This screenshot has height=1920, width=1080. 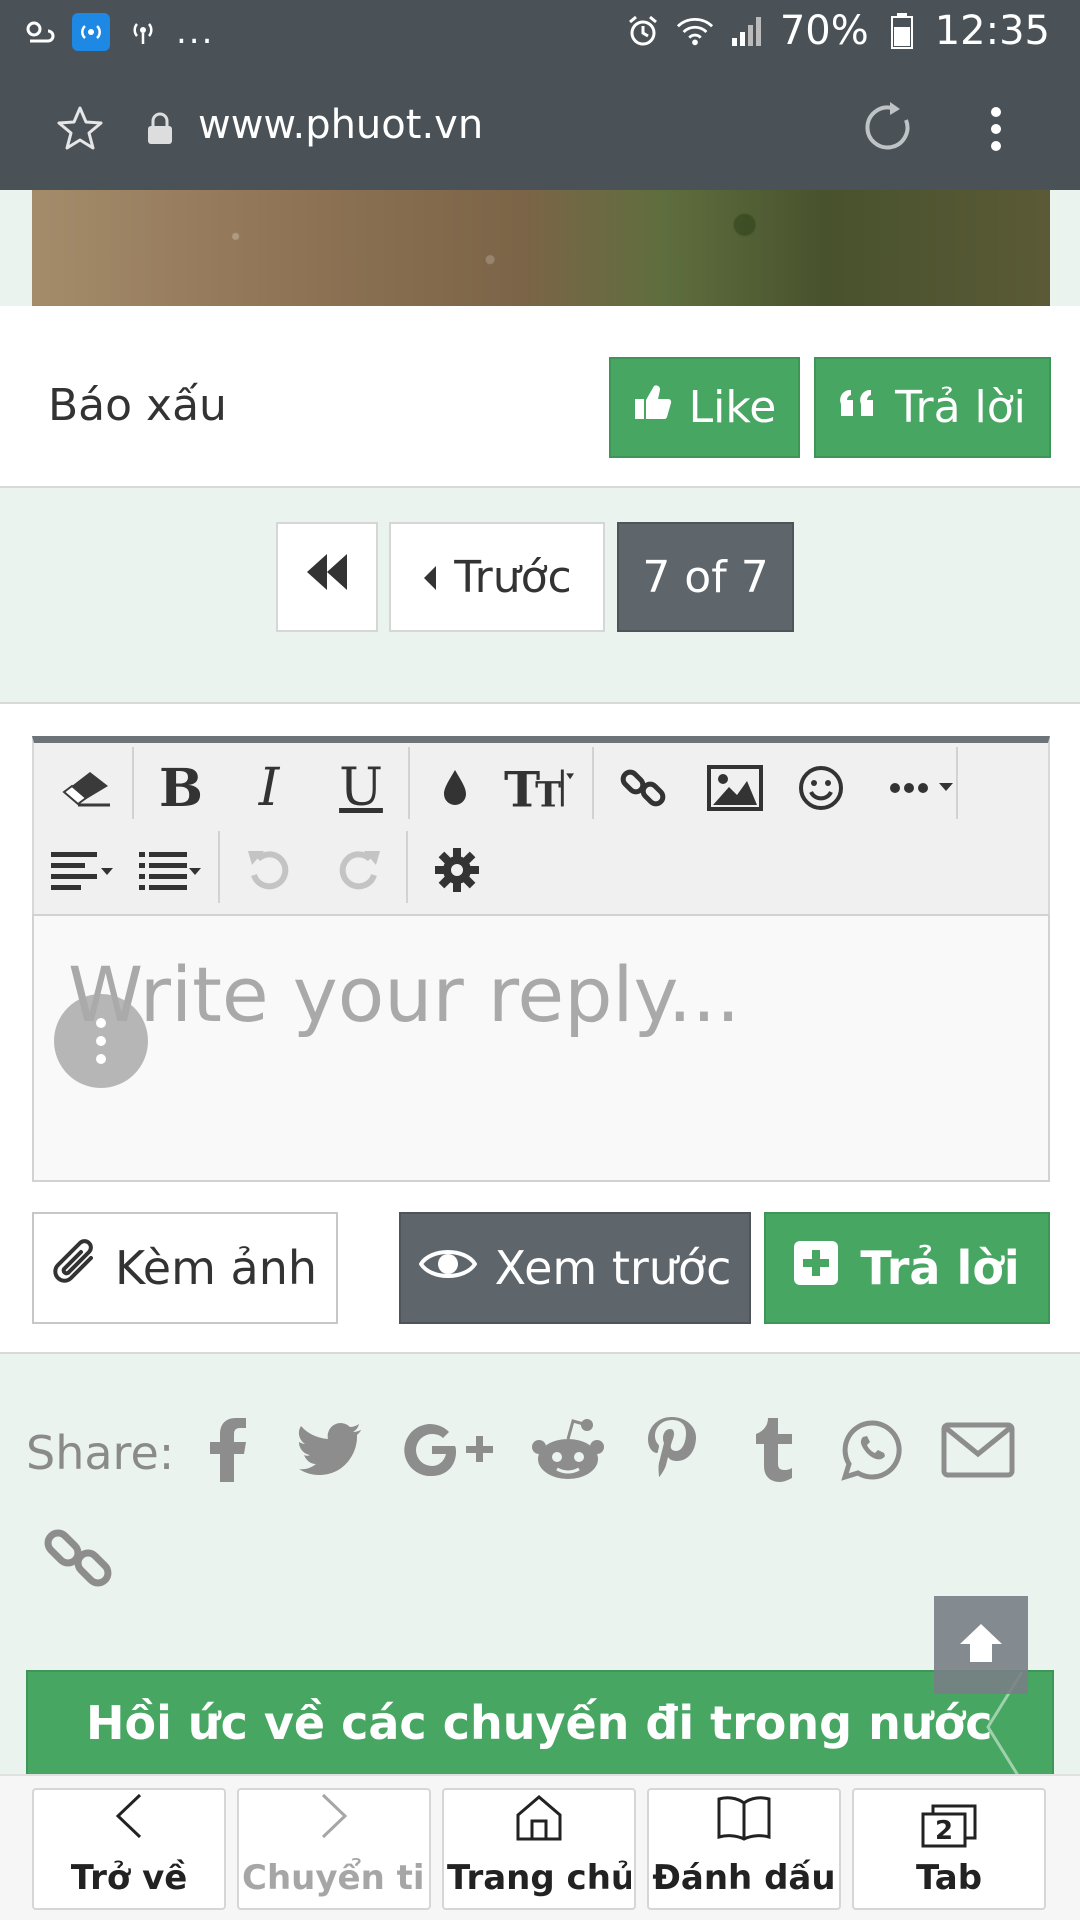 What do you see at coordinates (643, 31) in the screenshot?
I see `alarm-icon` at bounding box center [643, 31].